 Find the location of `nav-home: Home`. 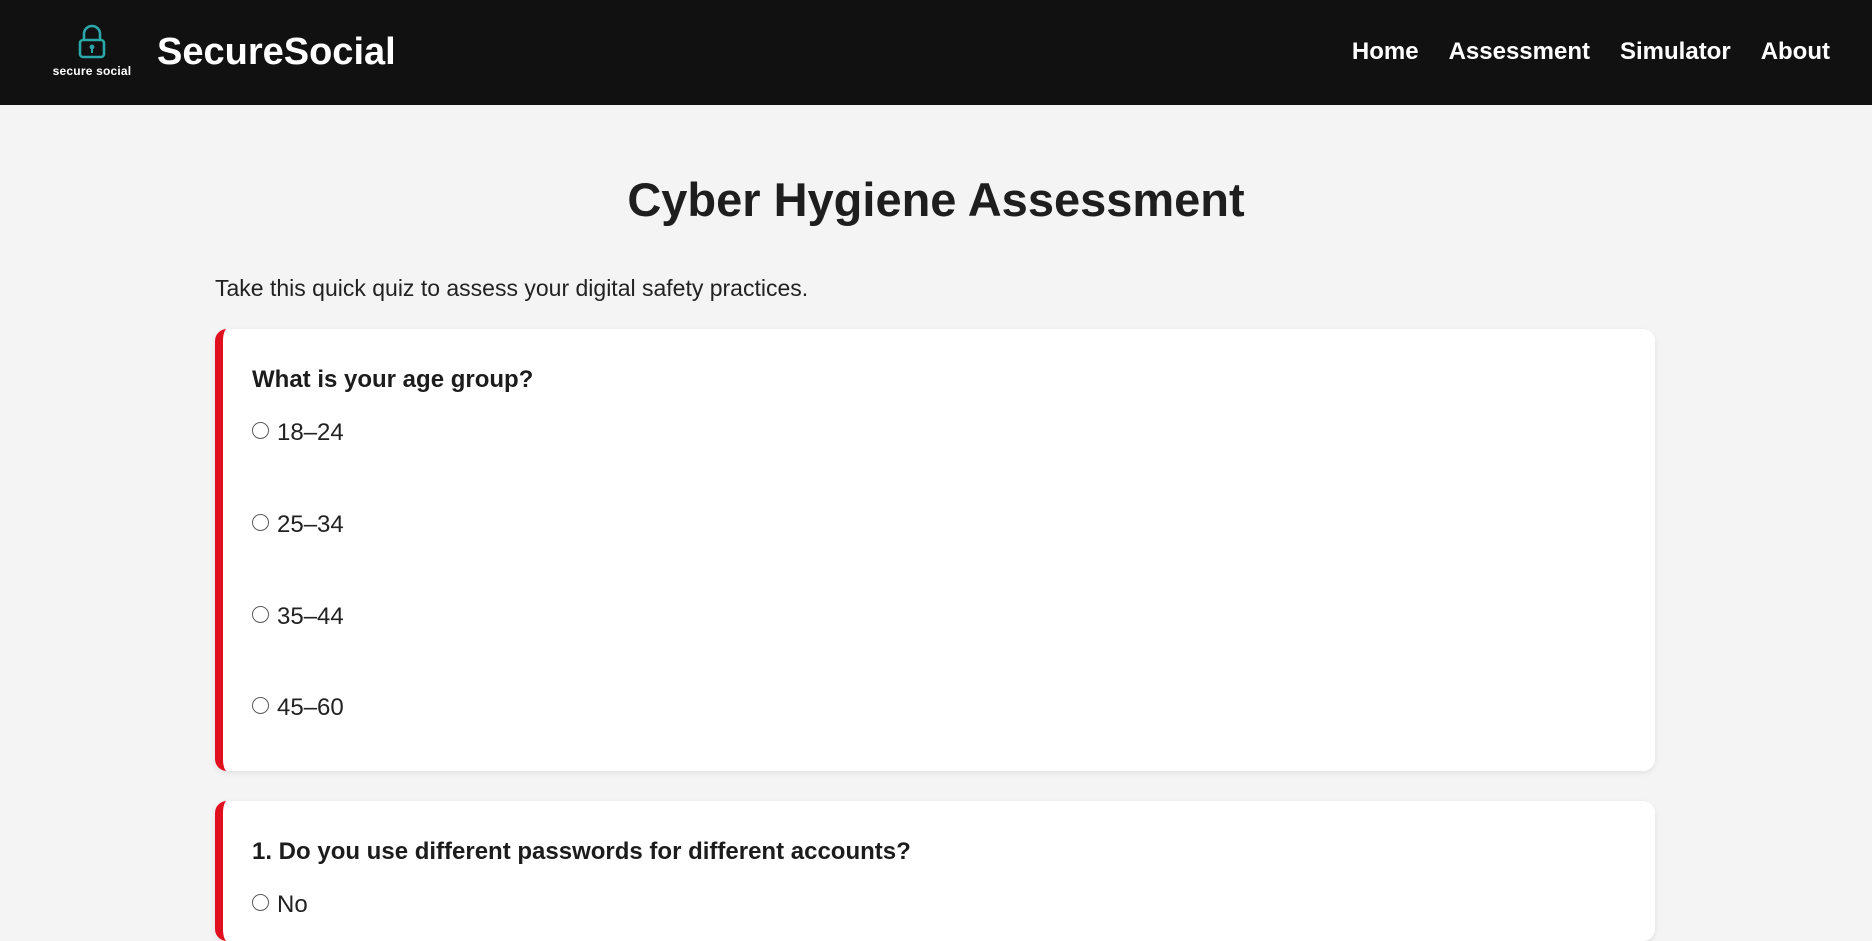

nav-home: Home is located at coordinates (1385, 52).